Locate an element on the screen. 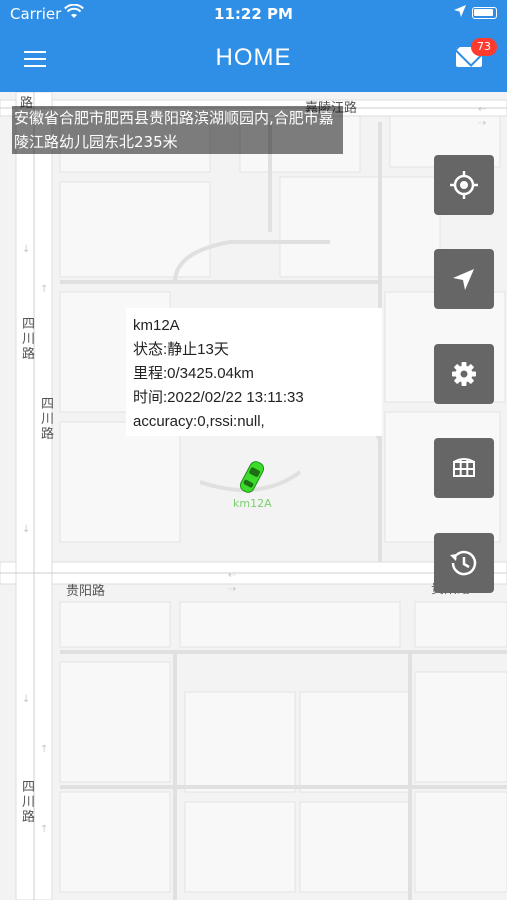  vehicle-status: 状态:静止13天 is located at coordinates (181, 349).